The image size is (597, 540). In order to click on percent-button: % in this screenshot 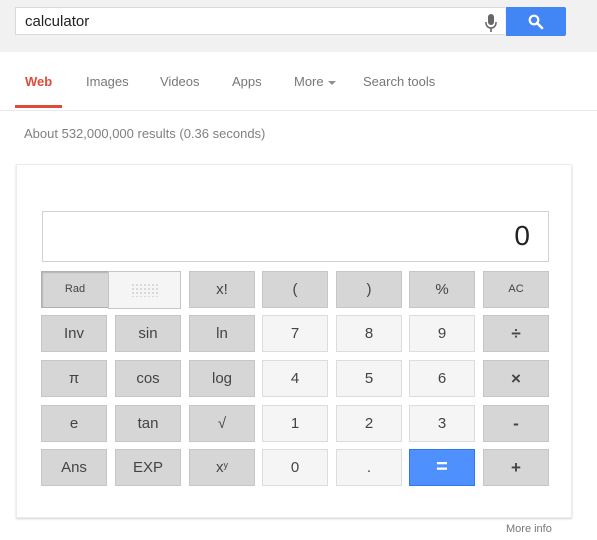, I will do `click(442, 289)`.